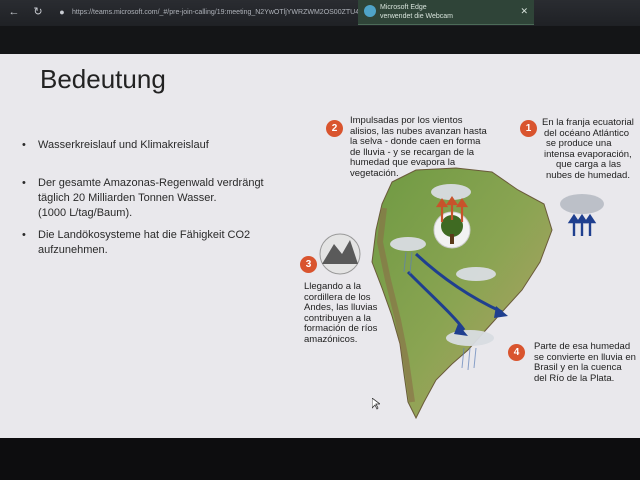 This screenshot has width=640, height=480. I want to click on step-3-line: Andes, las lluvias, so click(341, 307).